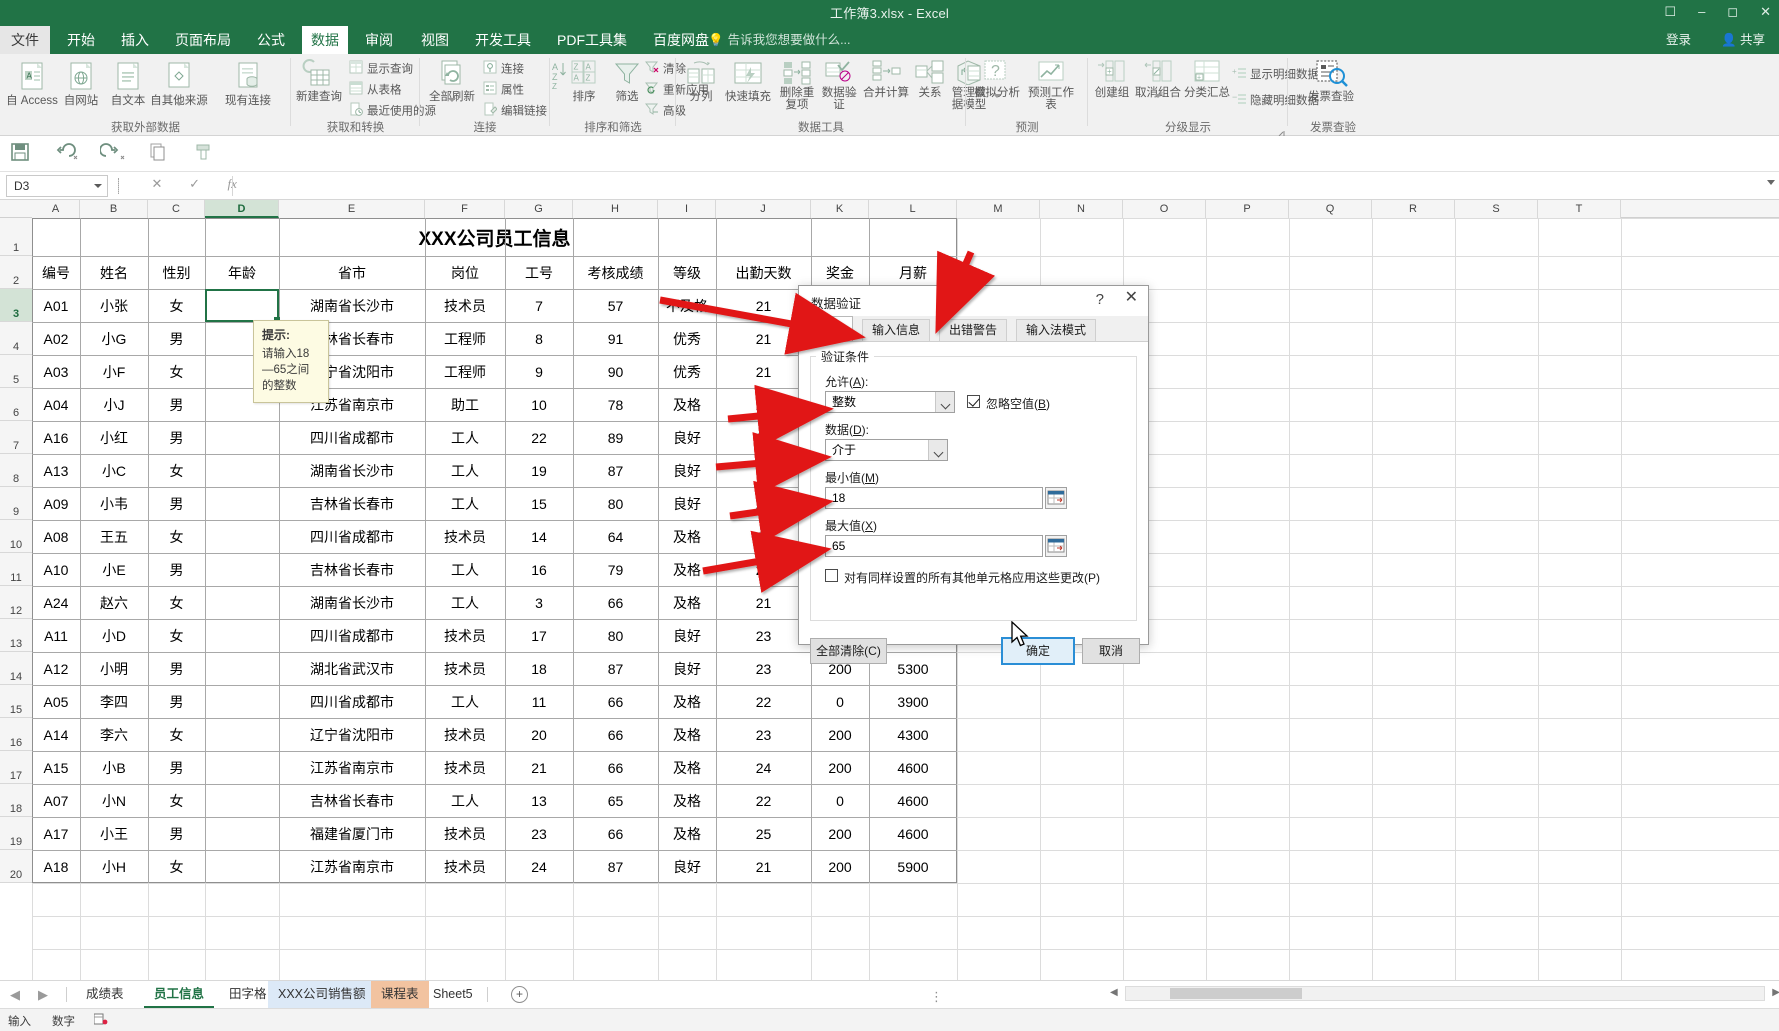  I want to click on cell-B15: 李四, so click(114, 701).